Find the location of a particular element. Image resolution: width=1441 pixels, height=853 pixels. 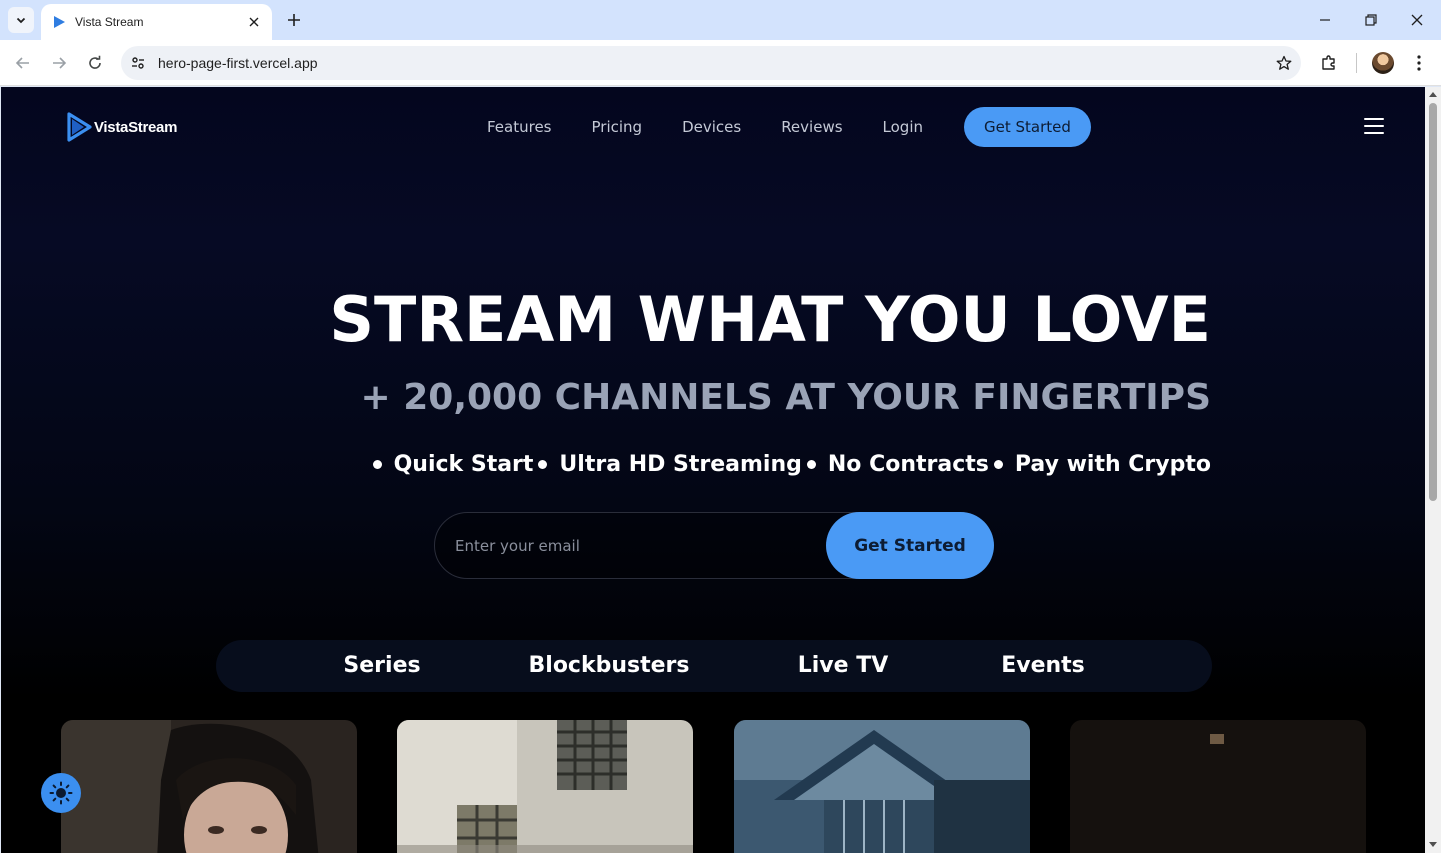

play-icon is located at coordinates (59, 22).